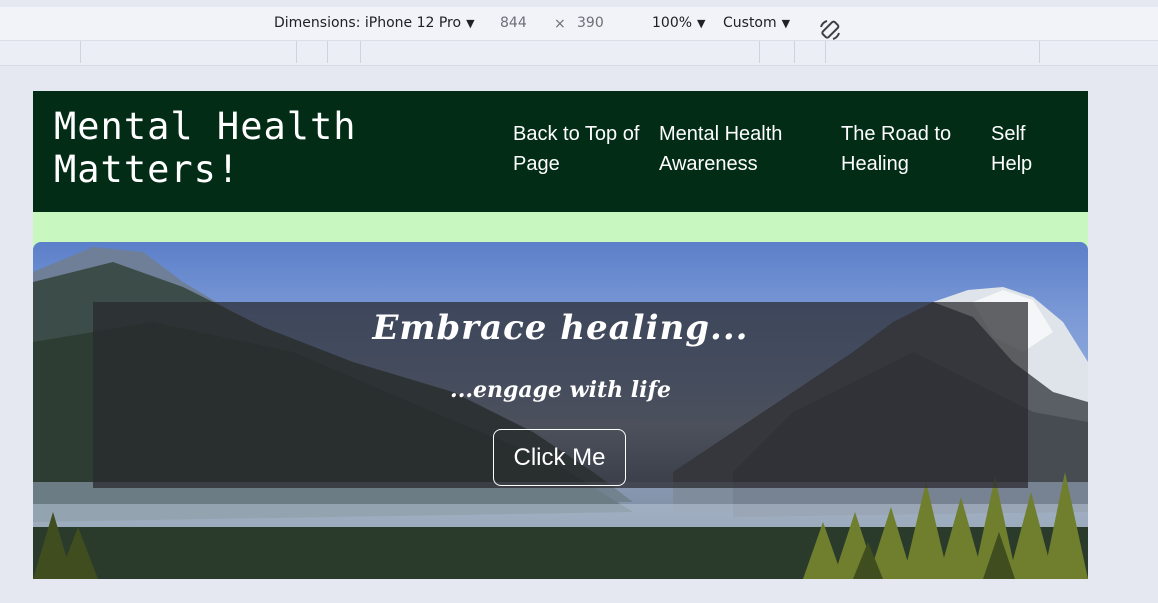 This screenshot has width=1158, height=603. I want to click on hero-subheading: ...engage with life, so click(560, 390).